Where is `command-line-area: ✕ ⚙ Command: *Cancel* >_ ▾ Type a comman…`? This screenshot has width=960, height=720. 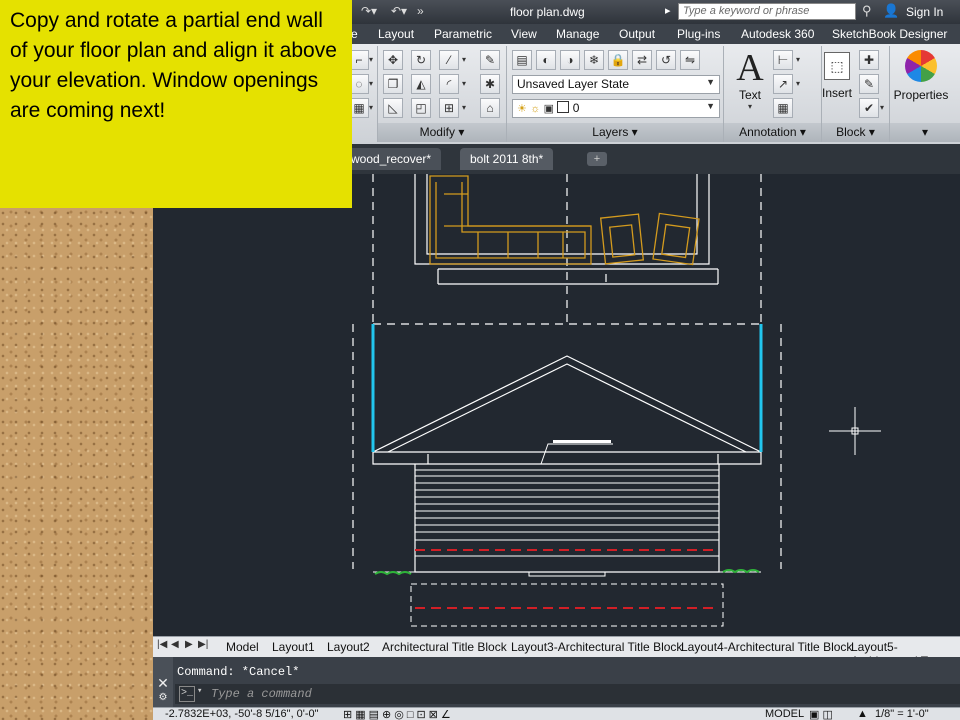
command-line-area: ✕ ⚙ Command: *Cancel* >_ ▾ Type a comman… is located at coordinates (556, 682).